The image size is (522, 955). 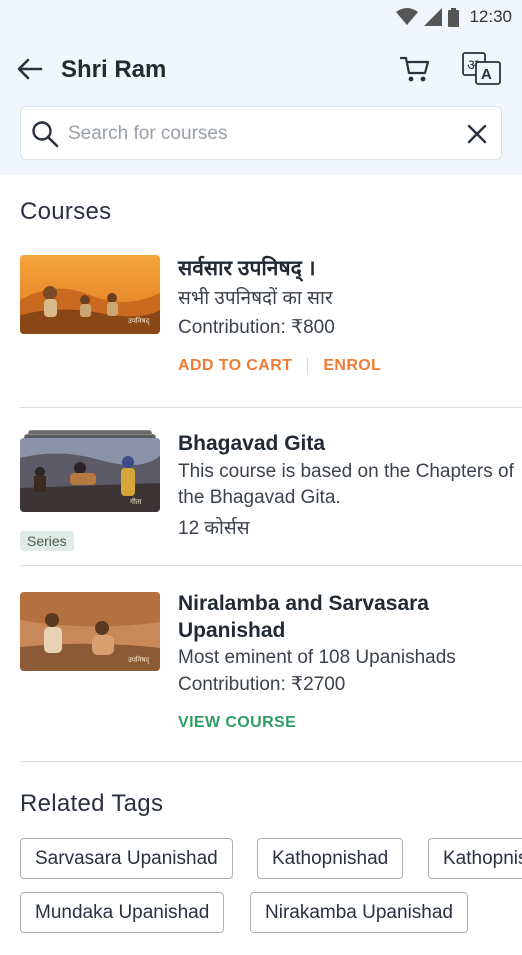 What do you see at coordinates (433, 17) in the screenshot?
I see `signal-icon` at bounding box center [433, 17].